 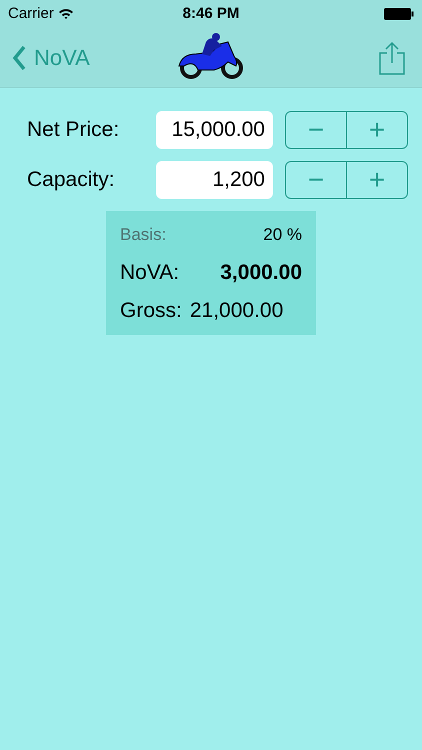 What do you see at coordinates (211, 14) in the screenshot?
I see `status-time: 8:46 PM` at bounding box center [211, 14].